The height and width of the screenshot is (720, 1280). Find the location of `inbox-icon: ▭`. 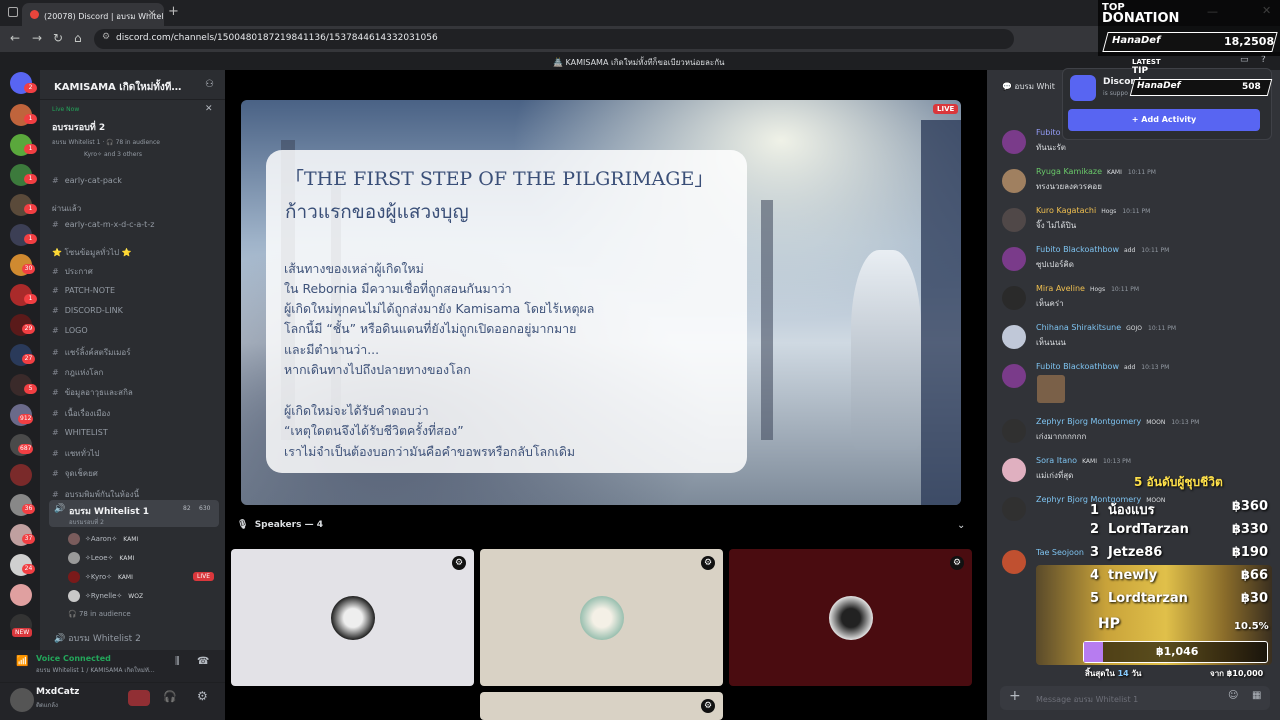

inbox-icon: ▭ is located at coordinates (1244, 60).